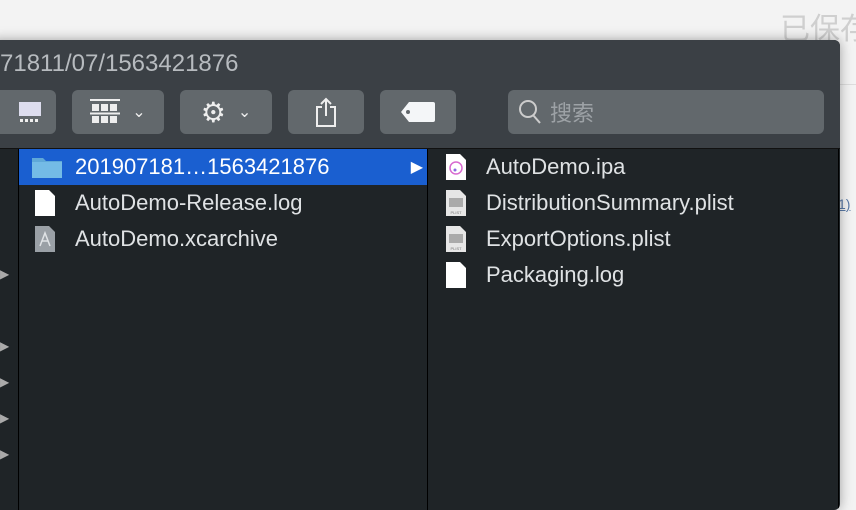  I want to click on list-item: PLIST DistributionSummary.plist, so click(634, 203).